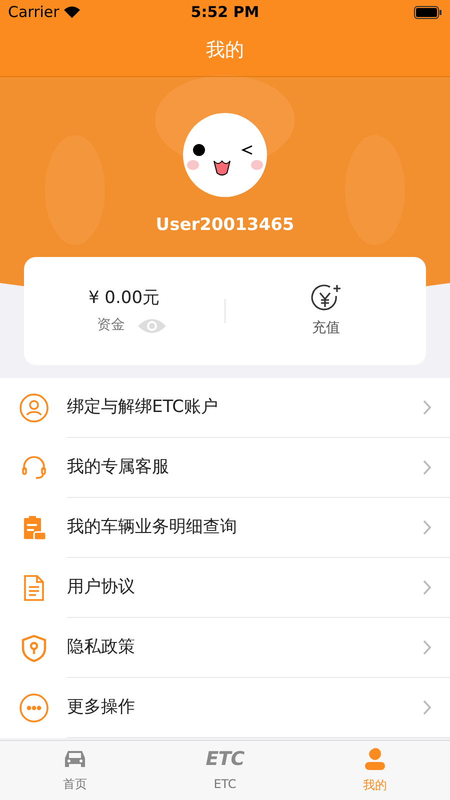  Describe the element at coordinates (225, 51) in the screenshot. I see `page-title: 我的` at that location.